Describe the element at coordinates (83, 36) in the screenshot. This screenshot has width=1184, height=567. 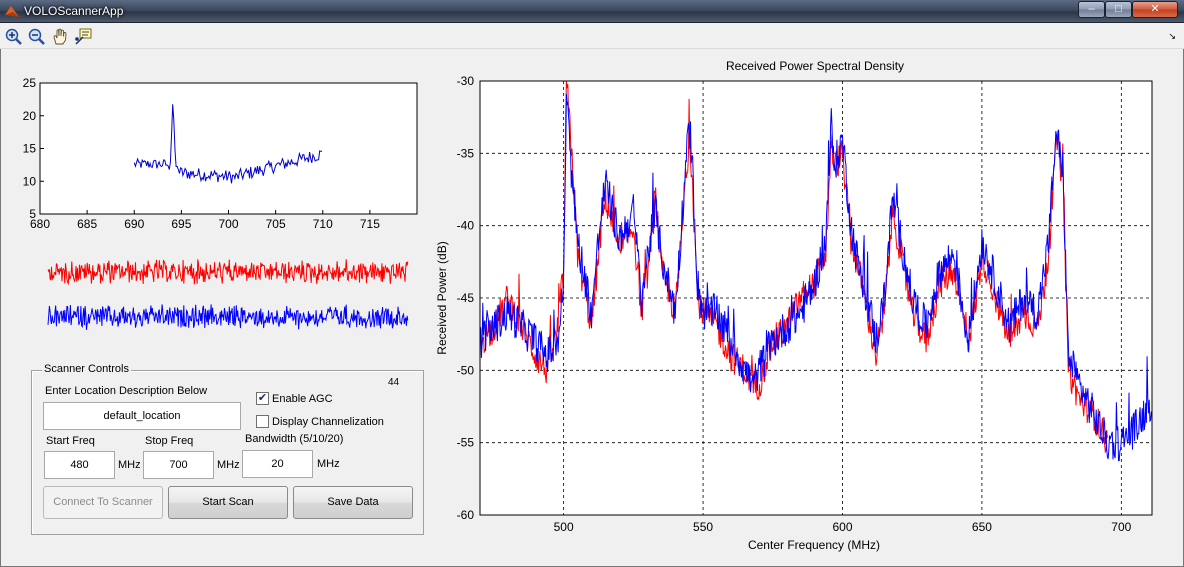
I see `data-cursor-icon` at that location.